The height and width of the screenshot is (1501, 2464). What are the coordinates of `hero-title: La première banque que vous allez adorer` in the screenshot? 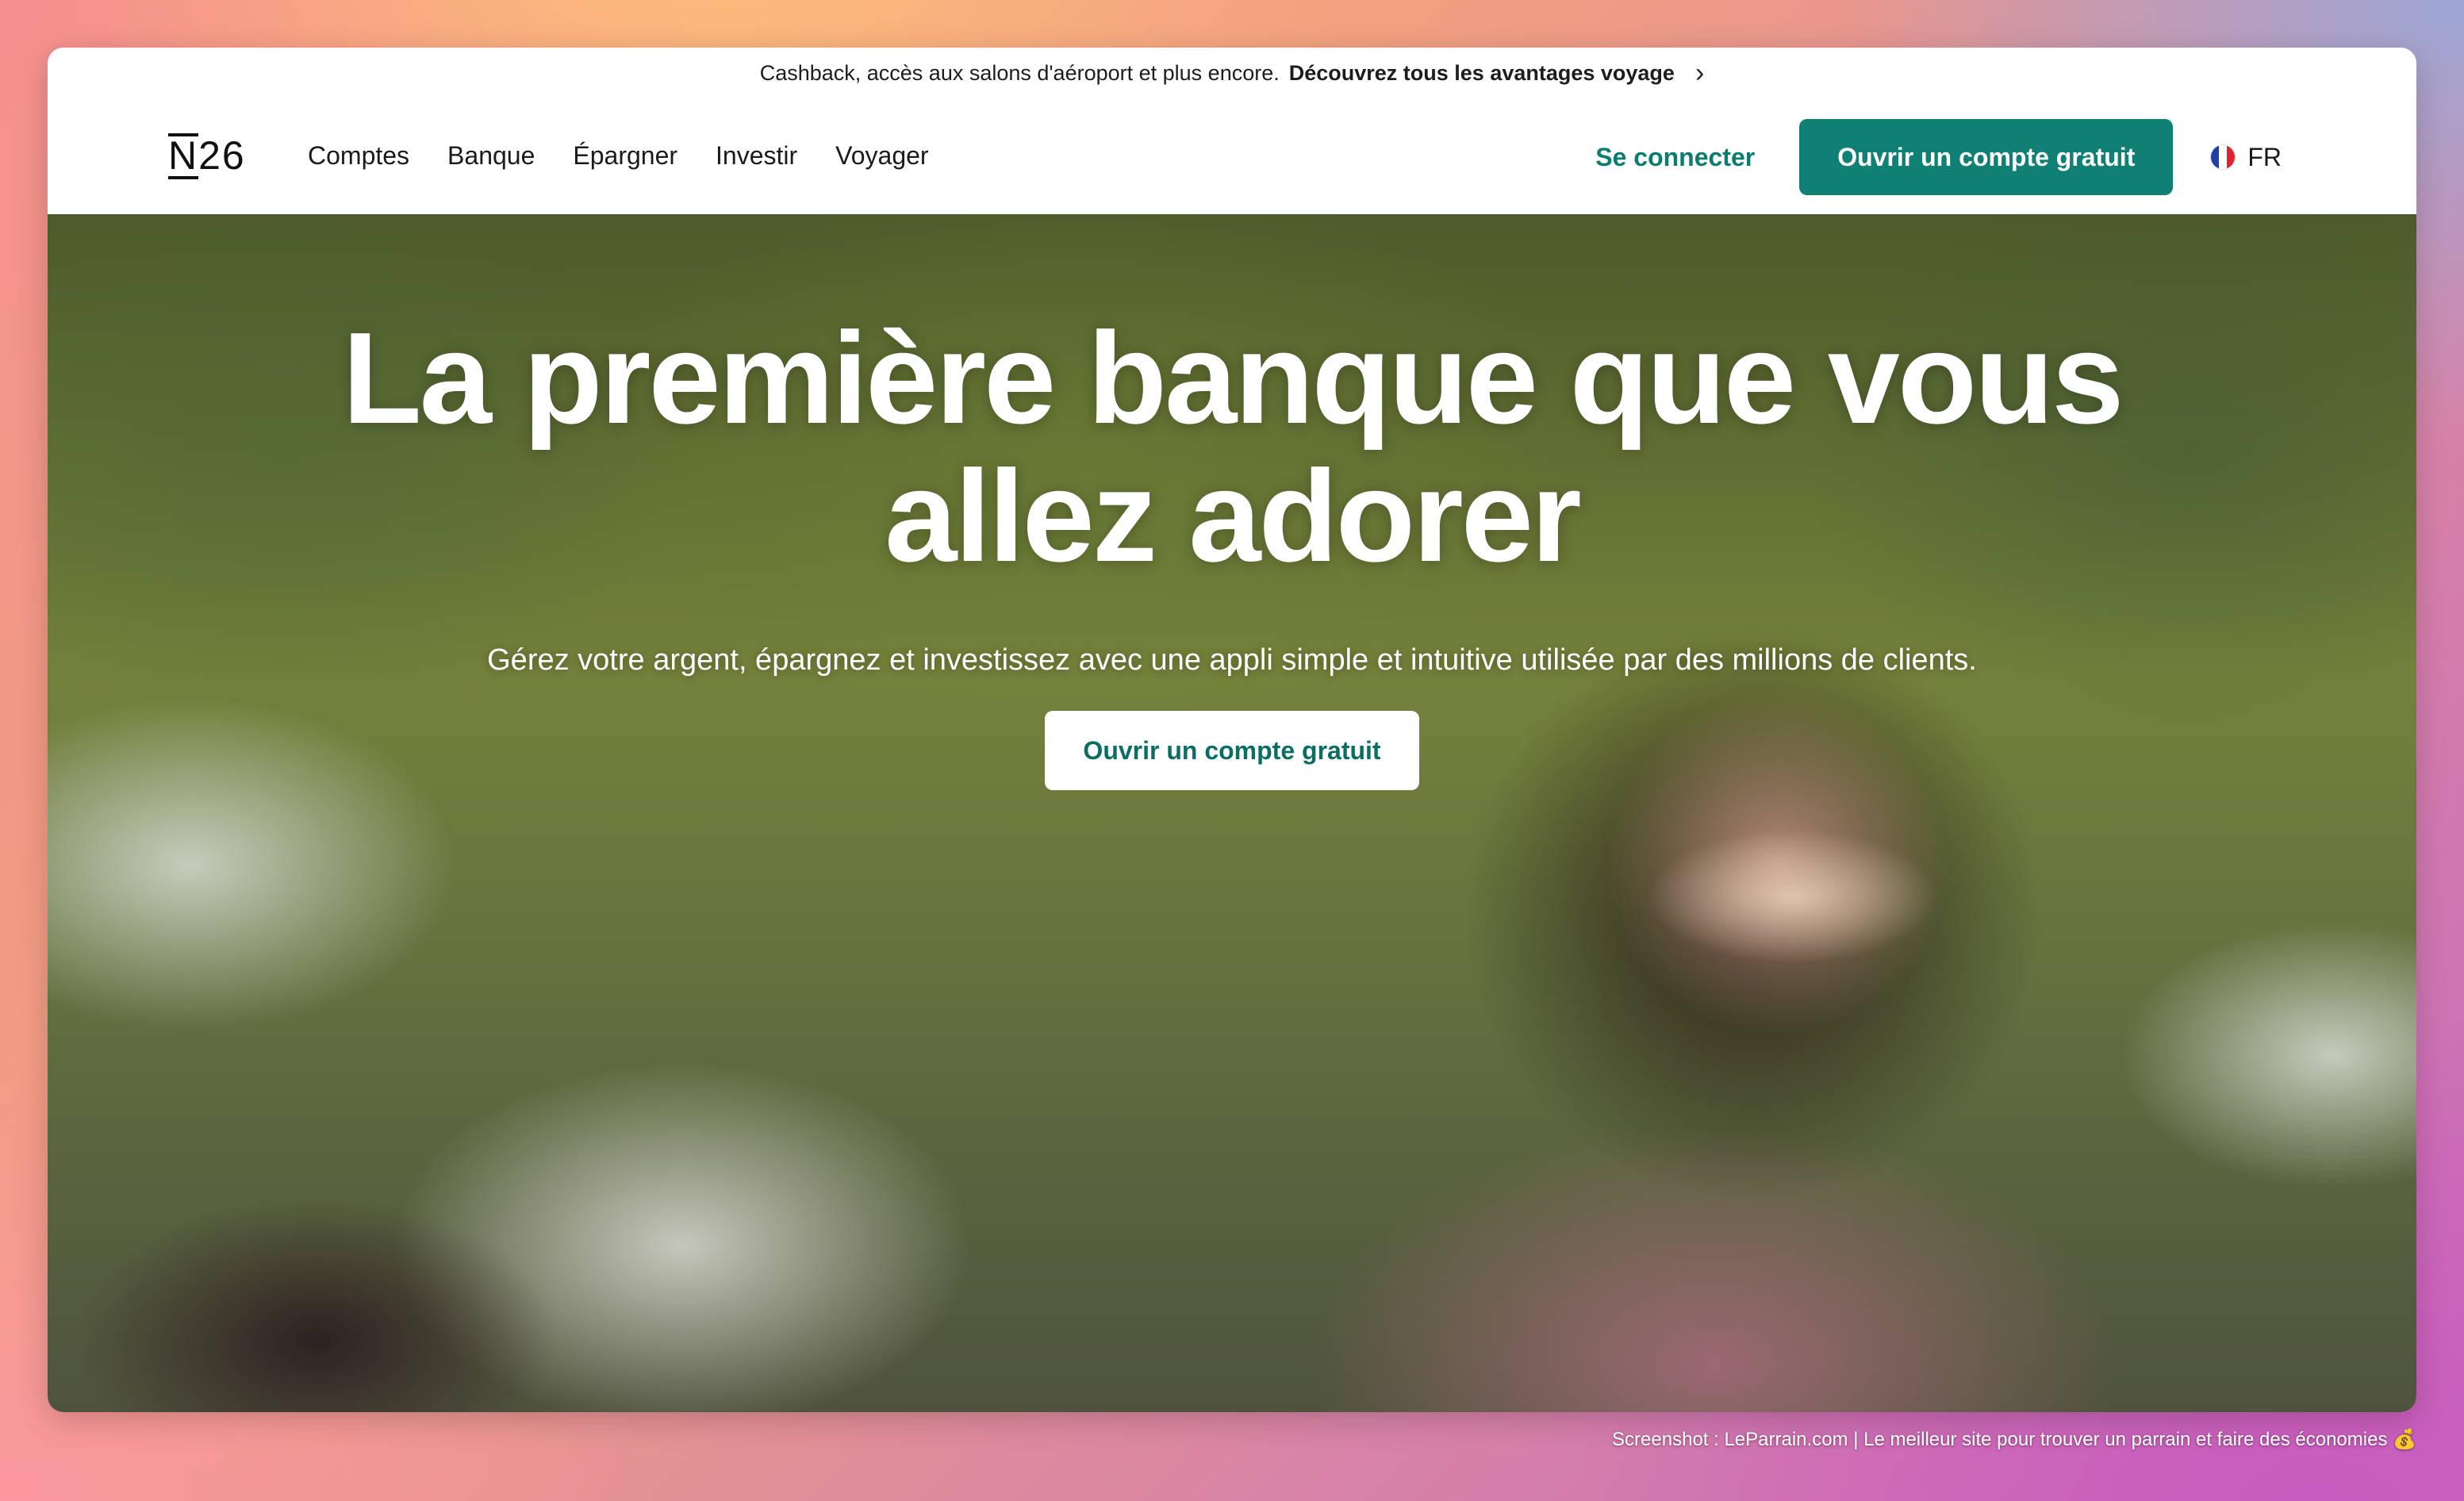 It's located at (1232, 447).